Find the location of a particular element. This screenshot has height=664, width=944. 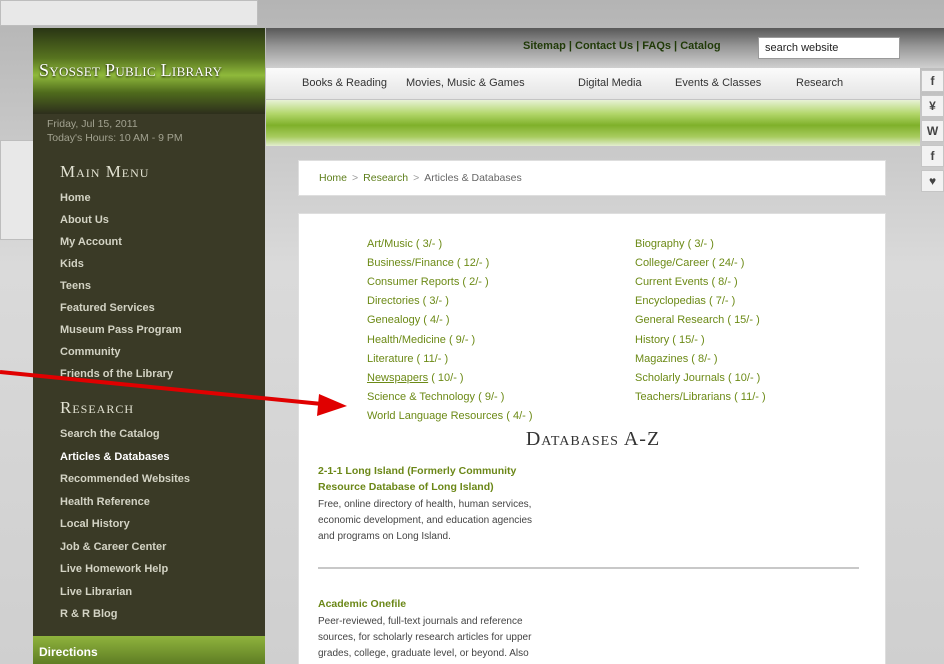

category-name: Business/Finance is located at coordinates (410, 263).